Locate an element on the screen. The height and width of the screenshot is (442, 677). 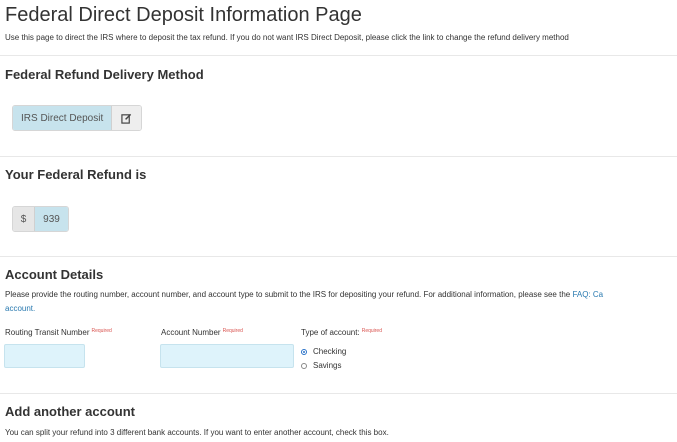
account-number-label: Account Number Required is located at coordinates (202, 332).